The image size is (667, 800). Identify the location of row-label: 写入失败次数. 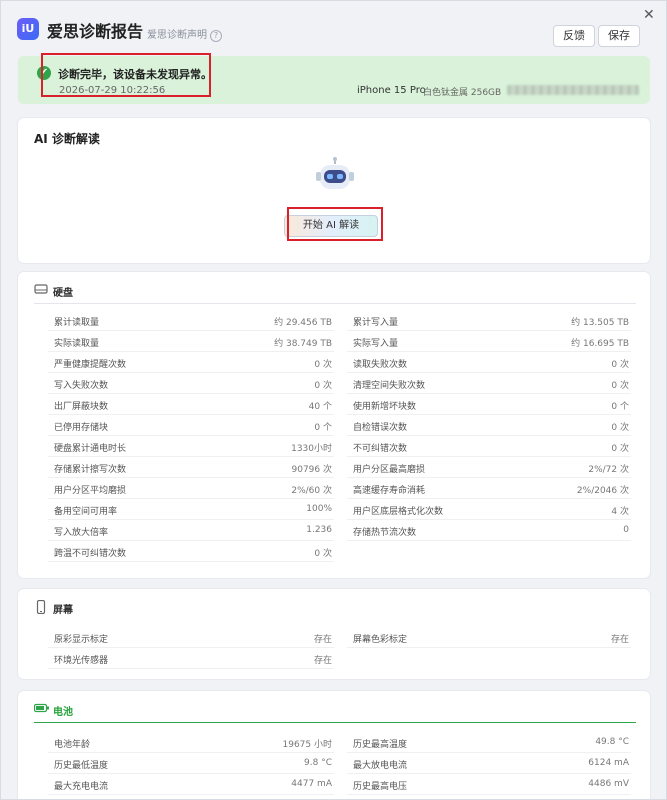
(81, 386).